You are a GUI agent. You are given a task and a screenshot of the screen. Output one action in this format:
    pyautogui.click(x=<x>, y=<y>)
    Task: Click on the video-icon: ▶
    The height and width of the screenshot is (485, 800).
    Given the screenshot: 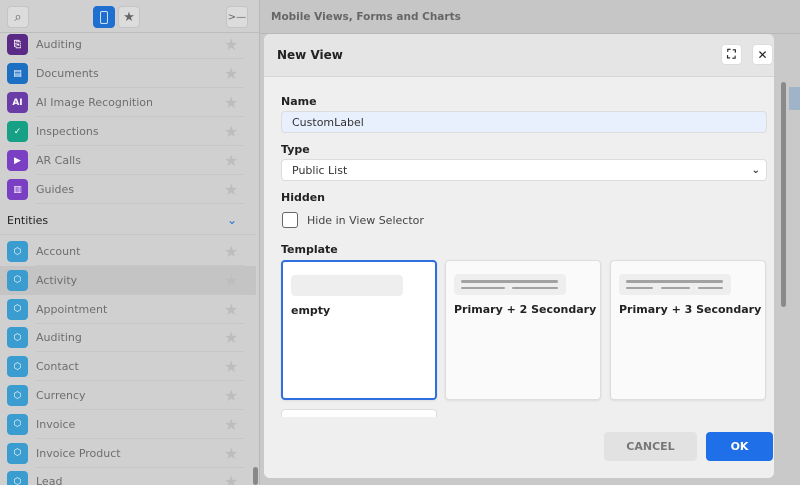 What is the action you would take?
    pyautogui.click(x=17, y=160)
    